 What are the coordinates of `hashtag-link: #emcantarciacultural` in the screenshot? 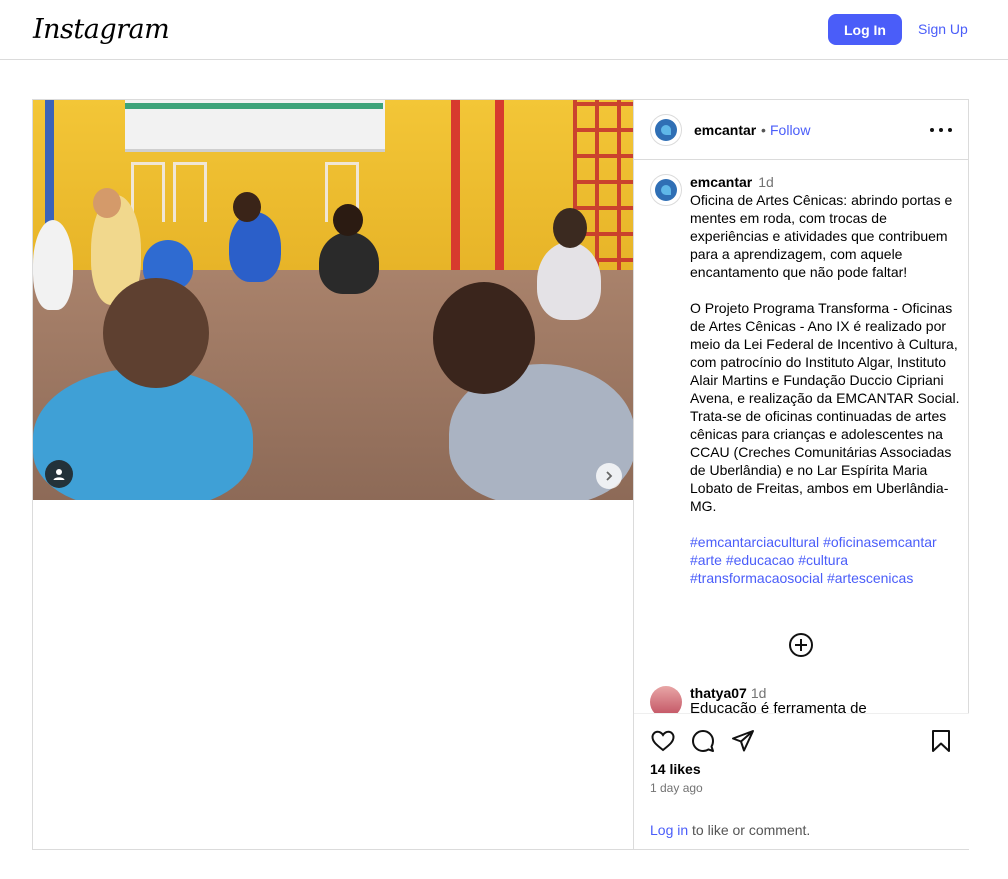 It's located at (754, 542).